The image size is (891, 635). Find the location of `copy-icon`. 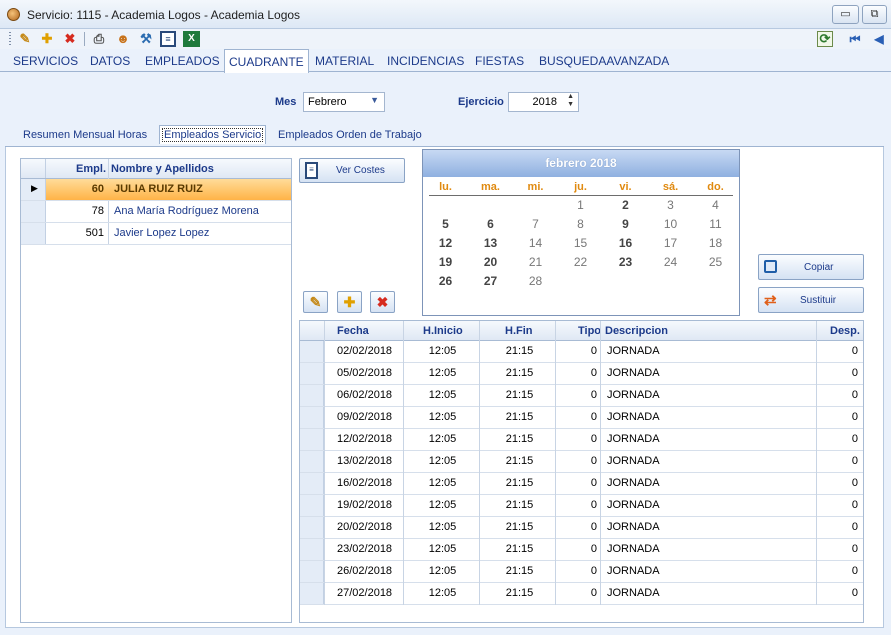

copy-icon is located at coordinates (770, 266).